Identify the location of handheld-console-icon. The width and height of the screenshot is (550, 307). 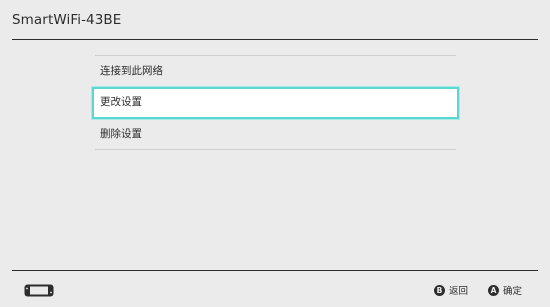
(39, 290).